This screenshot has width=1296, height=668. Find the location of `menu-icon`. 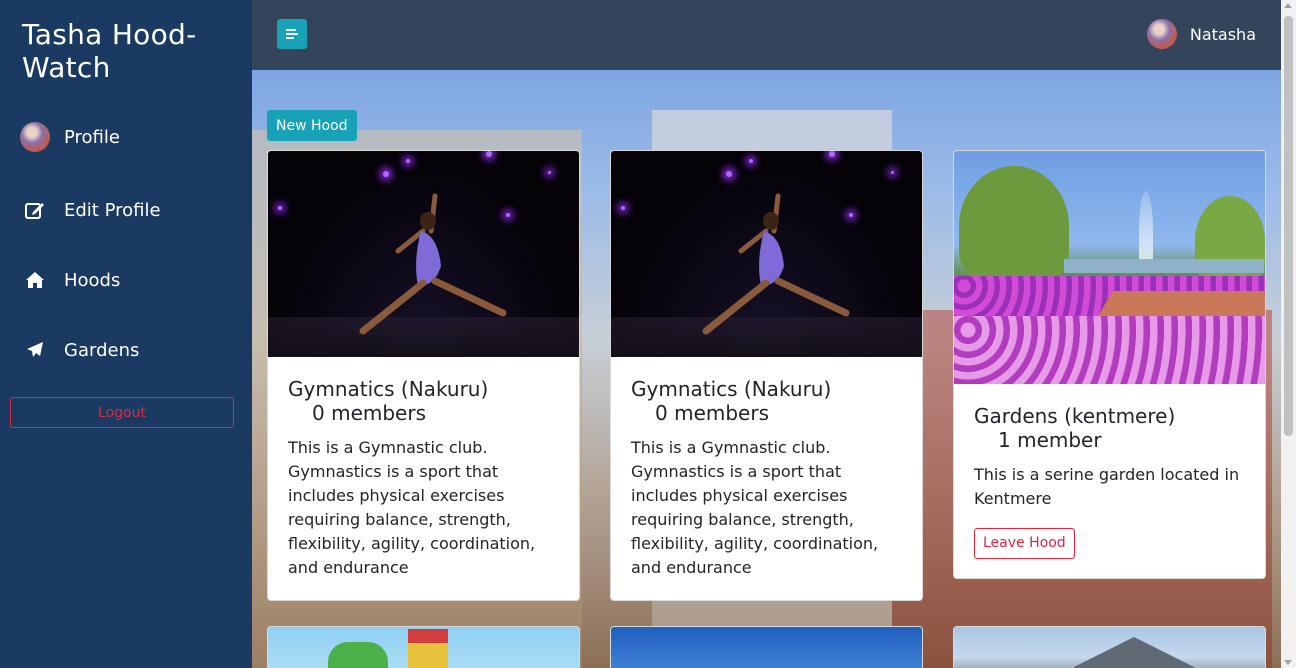

menu-icon is located at coordinates (292, 34).